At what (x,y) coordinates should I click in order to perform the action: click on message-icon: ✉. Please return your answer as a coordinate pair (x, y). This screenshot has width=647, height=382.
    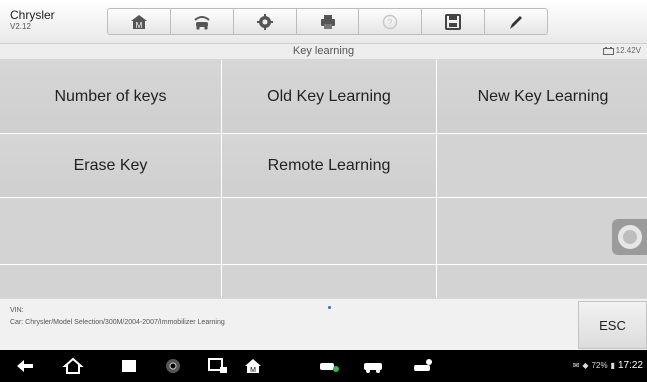
    Looking at the image, I should click on (576, 365).